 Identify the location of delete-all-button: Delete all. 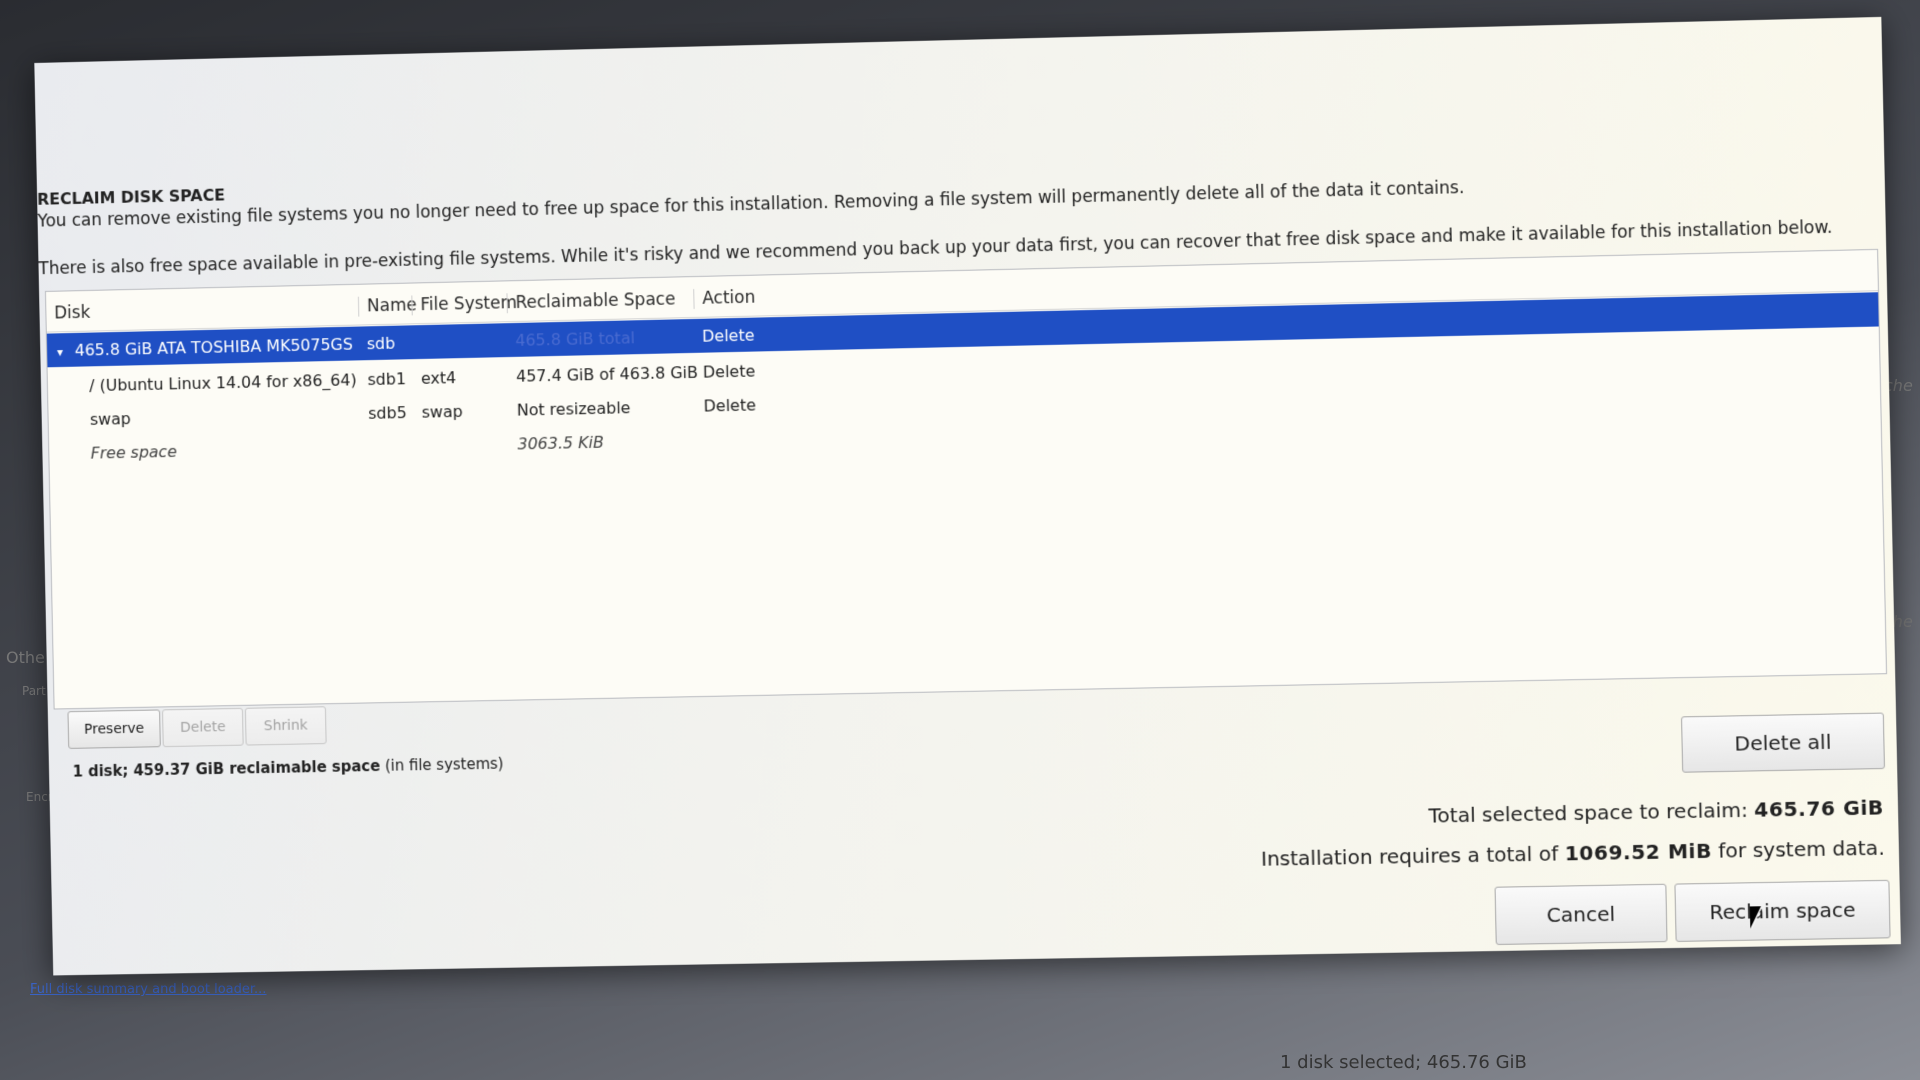
(1783, 742).